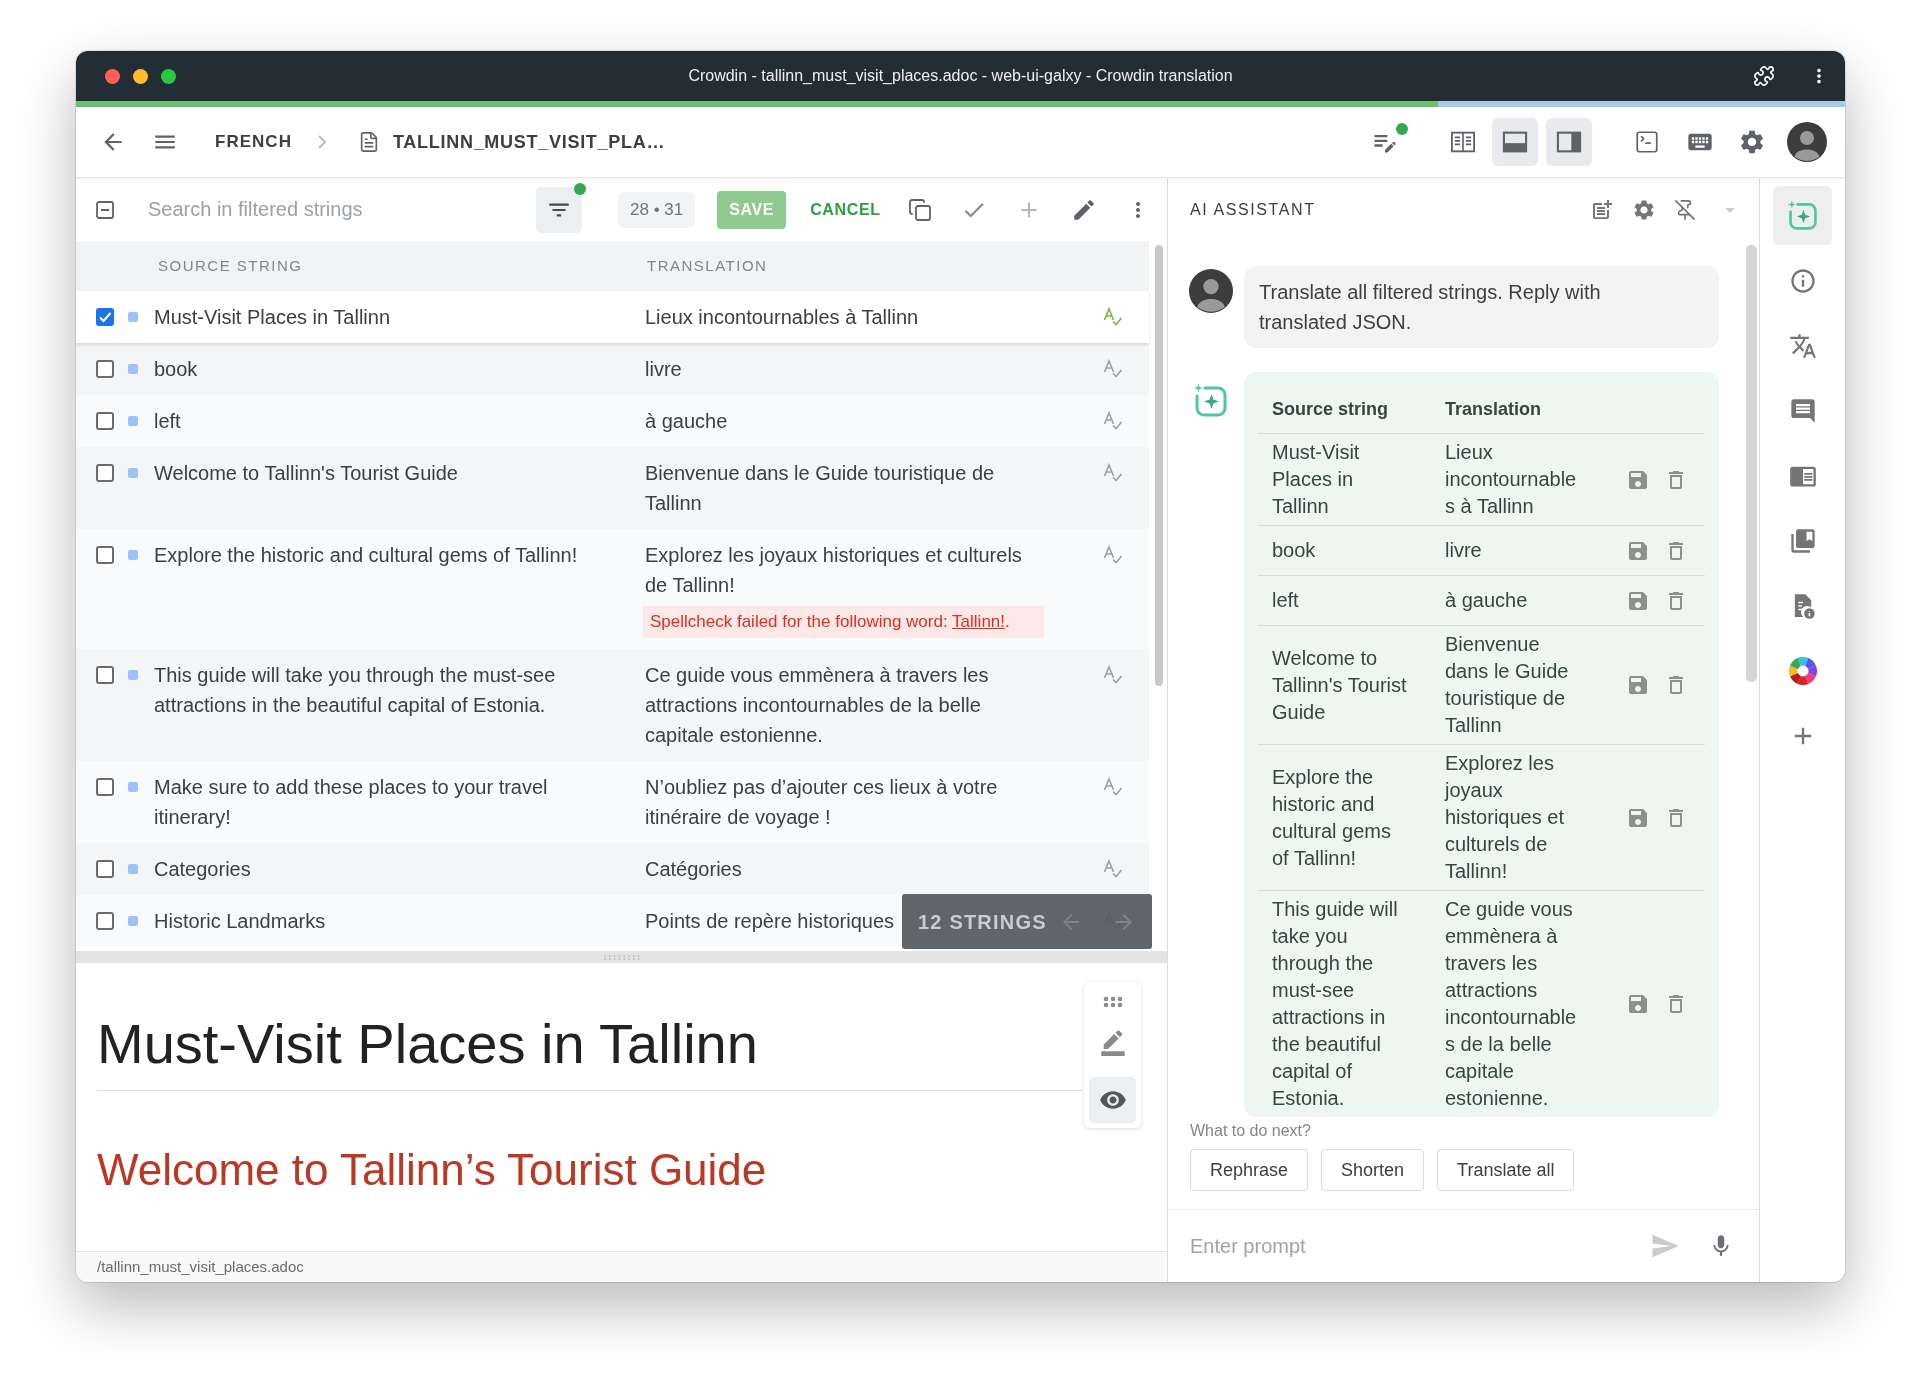 The image size is (1920, 1383). What do you see at coordinates (1249, 1170) in the screenshot?
I see `suggestion-button: Rephrase` at bounding box center [1249, 1170].